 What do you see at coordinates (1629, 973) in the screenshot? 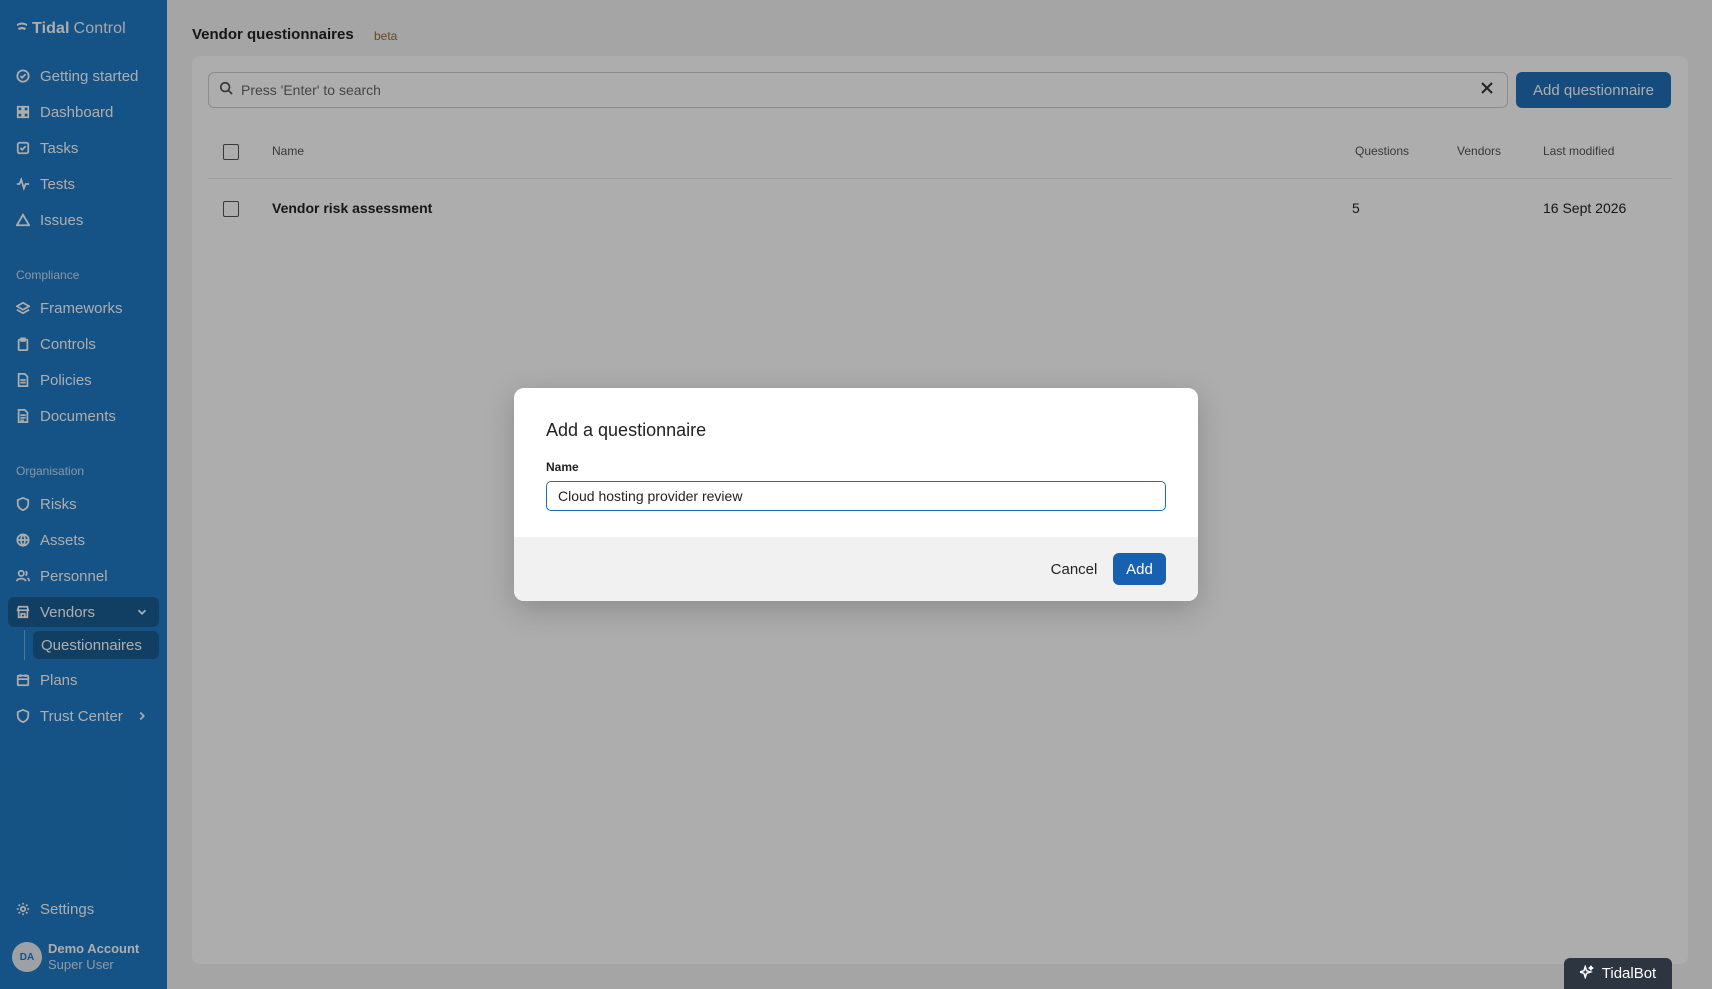
I see `tidalbot-label: TidalBot` at bounding box center [1629, 973].